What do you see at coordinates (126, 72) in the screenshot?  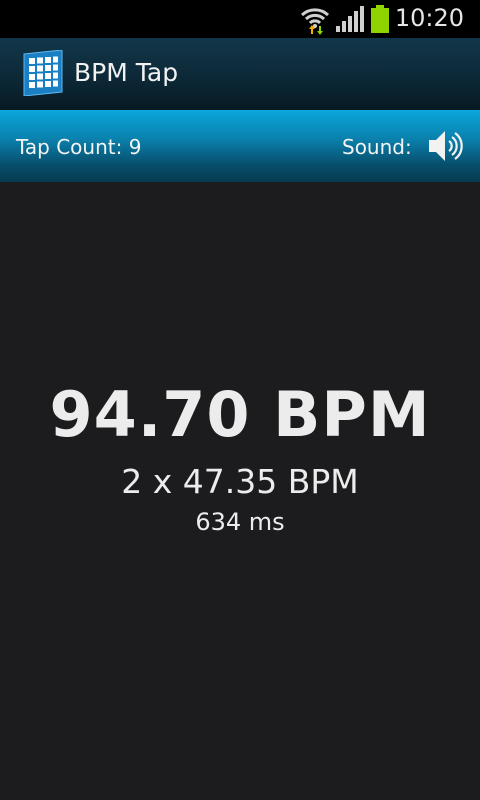 I see `app-title: BPM Tap` at bounding box center [126, 72].